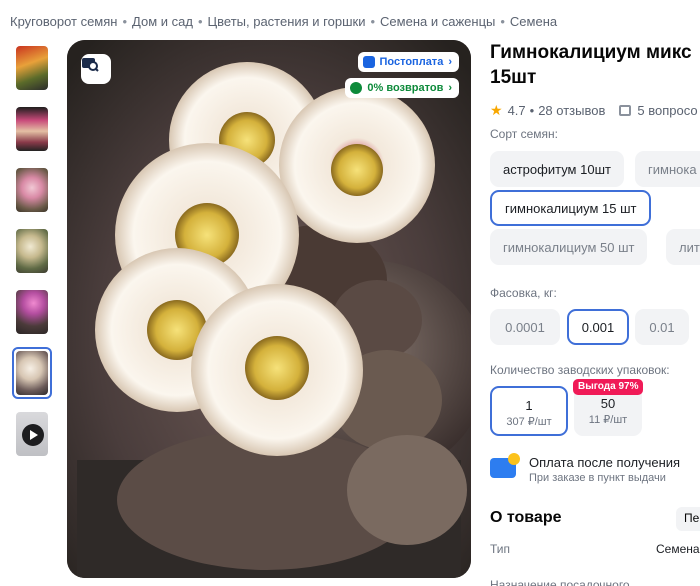 The height and width of the screenshot is (586, 700). What do you see at coordinates (90, 65) in the screenshot?
I see `camera-search-icon` at bounding box center [90, 65].